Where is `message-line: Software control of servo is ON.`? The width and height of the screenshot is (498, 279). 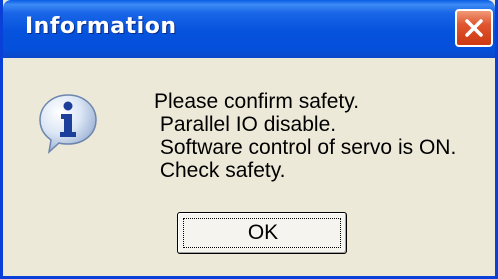 message-line: Software control of servo is ON. is located at coordinates (305, 147).